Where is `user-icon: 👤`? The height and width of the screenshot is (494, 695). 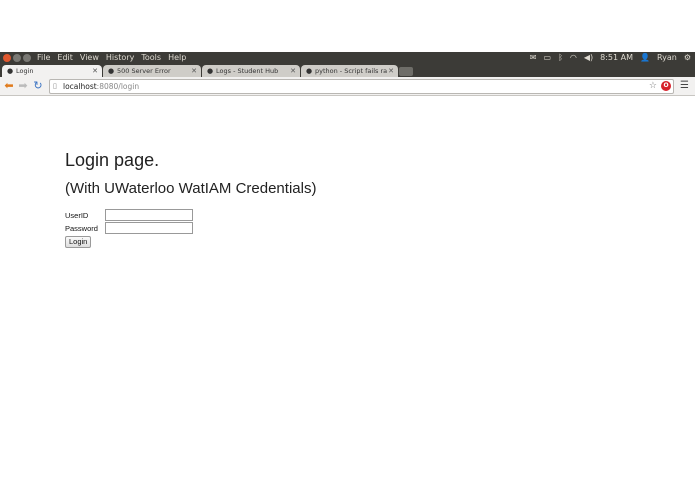 user-icon: 👤 is located at coordinates (645, 58).